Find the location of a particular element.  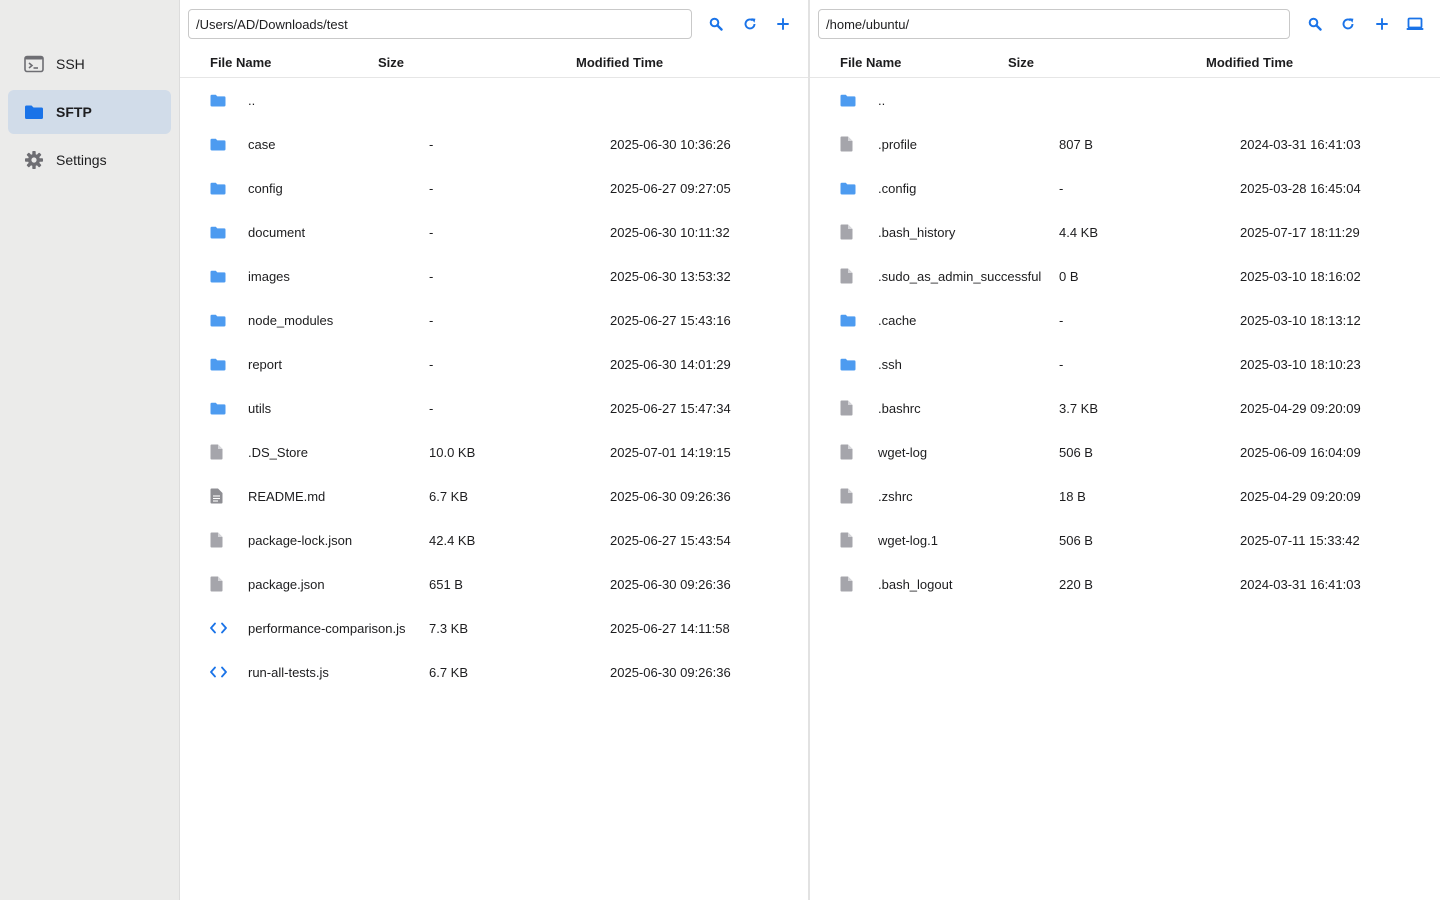

laptop-icon is located at coordinates (1415, 23).